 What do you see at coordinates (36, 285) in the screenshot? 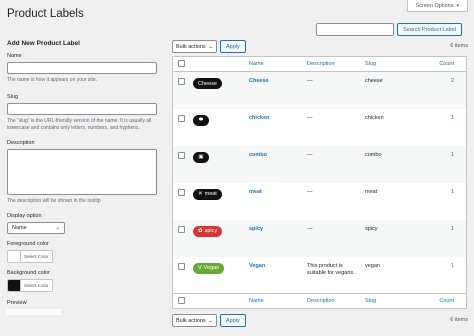
I see `background-select-color-button: Select Color` at bounding box center [36, 285].